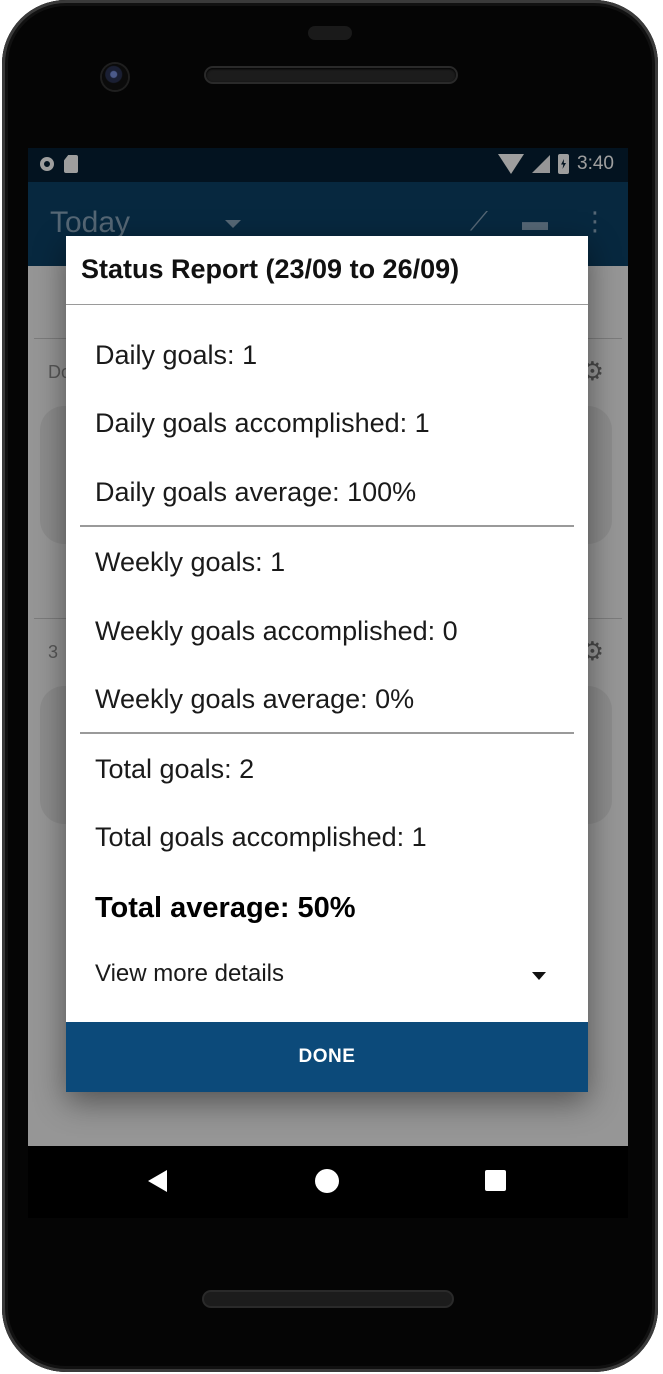 This screenshot has height=1374, width=663. What do you see at coordinates (225, 908) in the screenshot?
I see `total-average-text: Total average: 50%` at bounding box center [225, 908].